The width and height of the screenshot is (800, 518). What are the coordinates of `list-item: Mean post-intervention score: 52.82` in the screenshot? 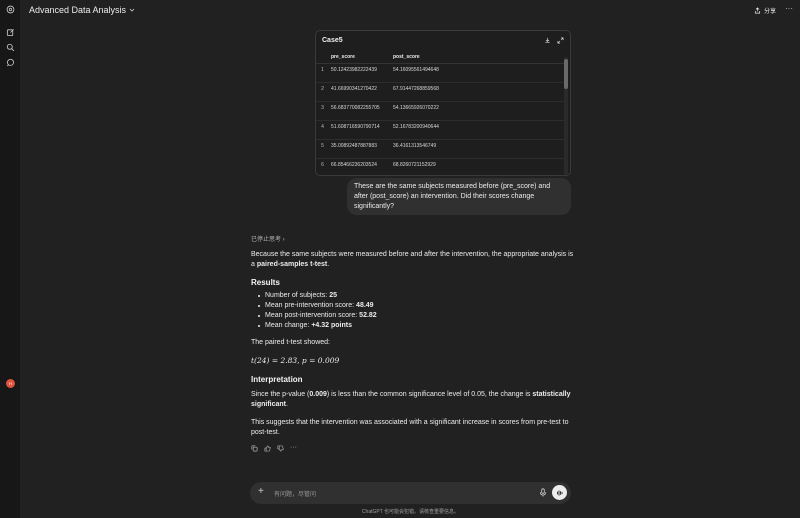 It's located at (316, 316).